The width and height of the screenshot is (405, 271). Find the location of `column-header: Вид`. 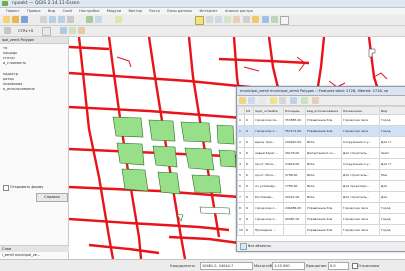

column-header: Вид is located at coordinates (392, 111).